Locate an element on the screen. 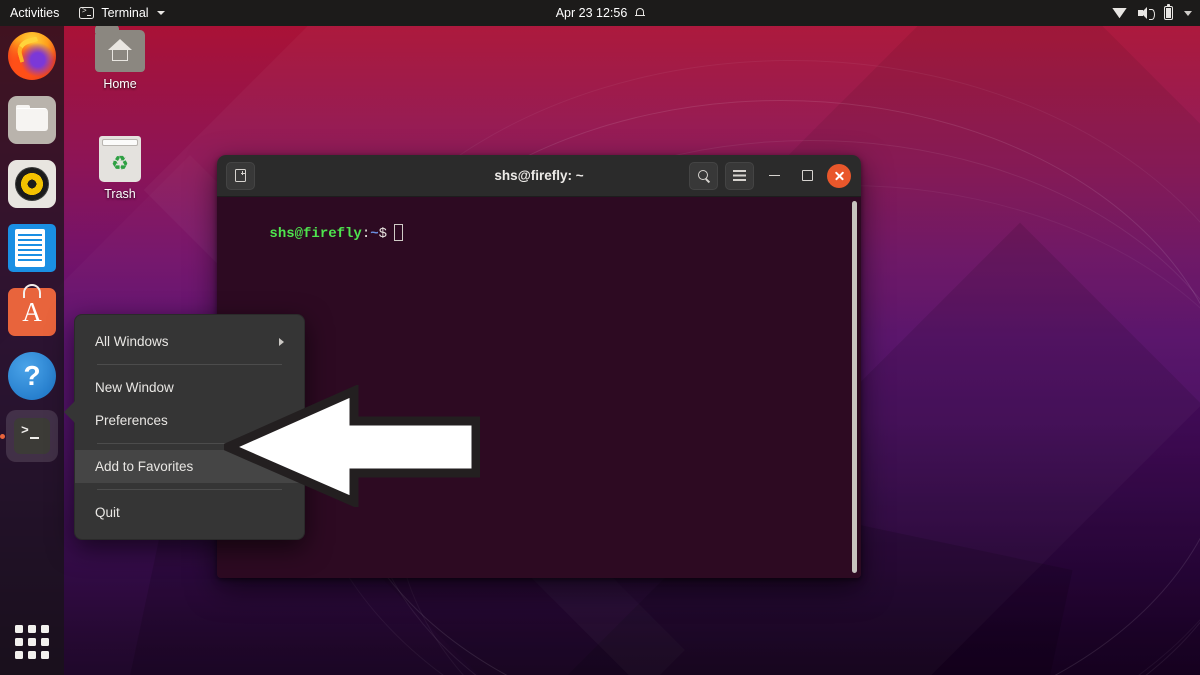  terminal-scrollbar is located at coordinates (854, 387).